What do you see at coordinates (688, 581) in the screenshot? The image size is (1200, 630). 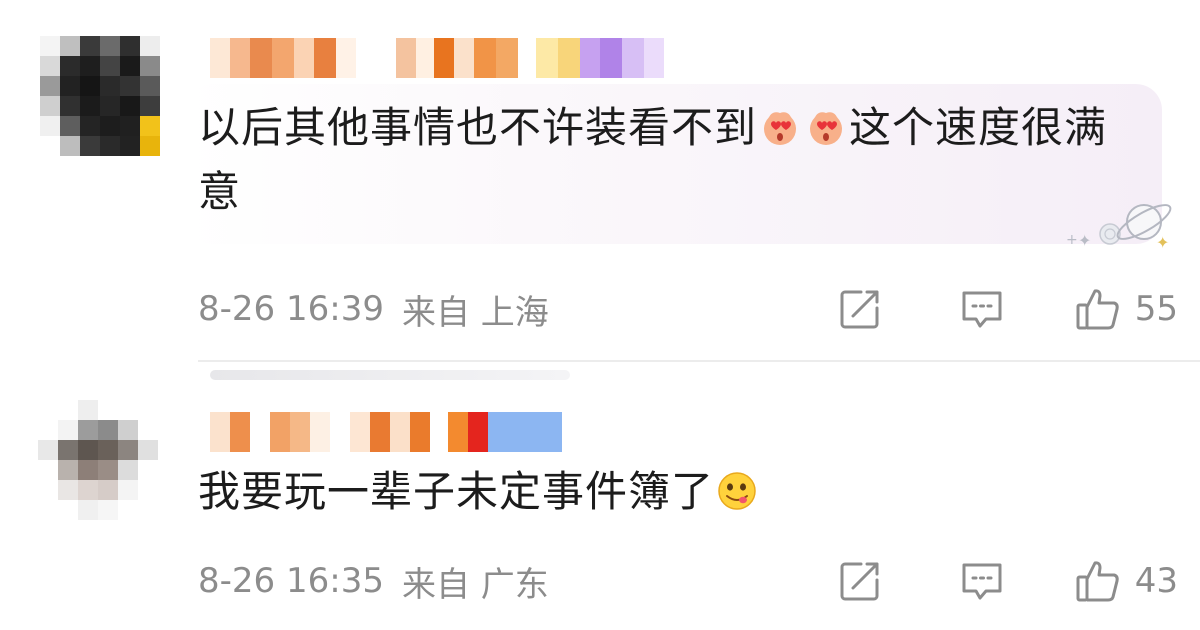 I see `comment-meta: 8-26 16:35 来自 广东 43` at bounding box center [688, 581].